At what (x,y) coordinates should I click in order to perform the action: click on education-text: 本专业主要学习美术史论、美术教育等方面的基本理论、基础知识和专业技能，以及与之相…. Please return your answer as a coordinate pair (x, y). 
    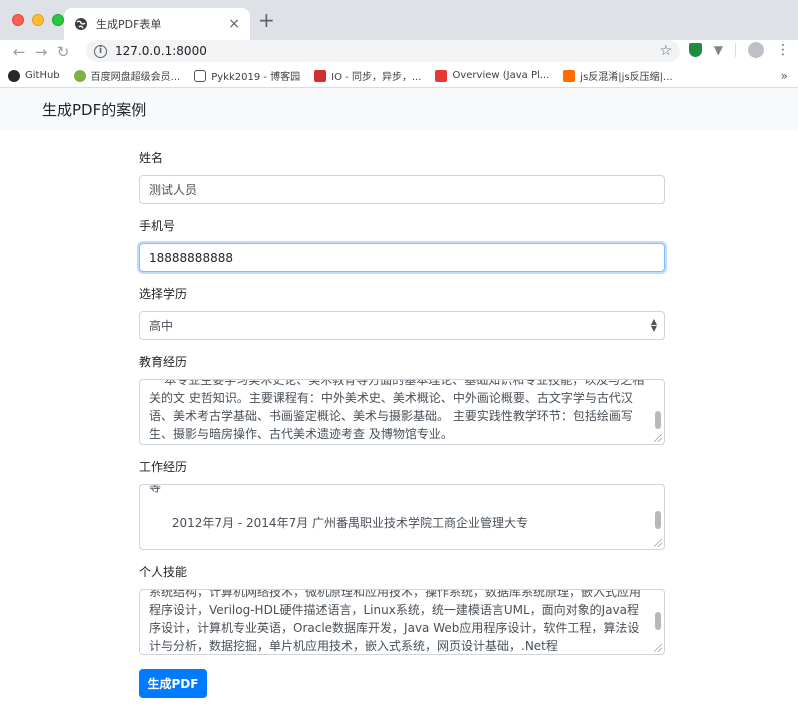
    Looking at the image, I should click on (397, 410).